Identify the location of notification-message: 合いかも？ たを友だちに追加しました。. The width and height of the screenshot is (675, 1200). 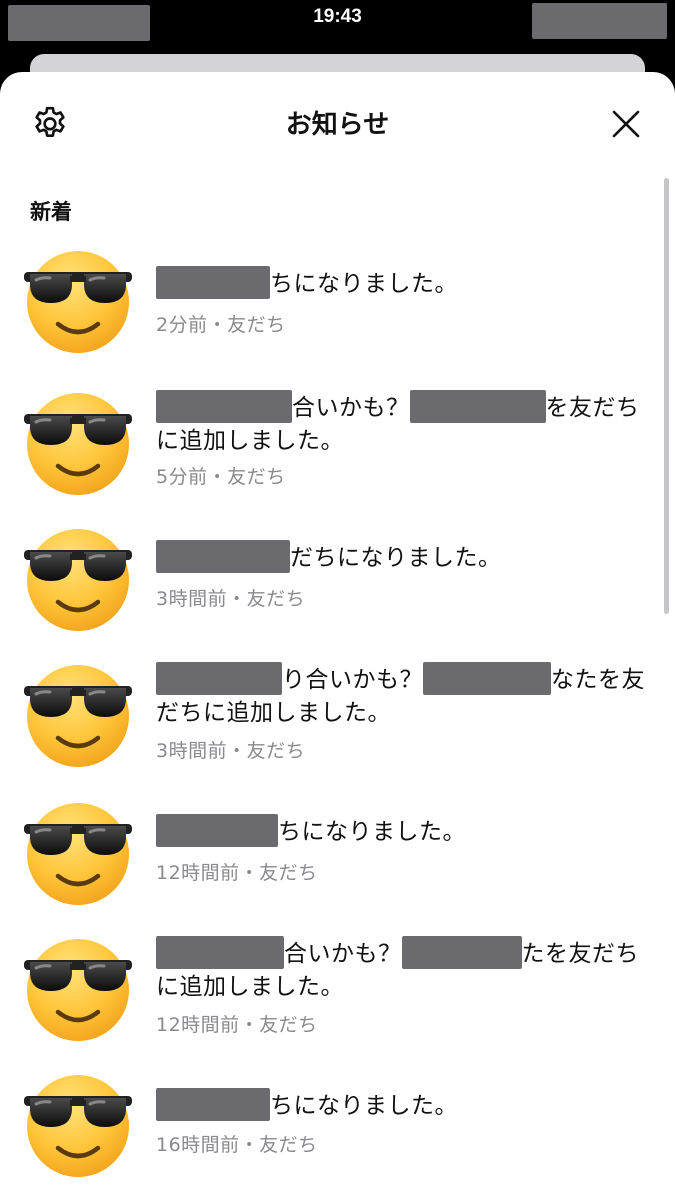
(401, 970).